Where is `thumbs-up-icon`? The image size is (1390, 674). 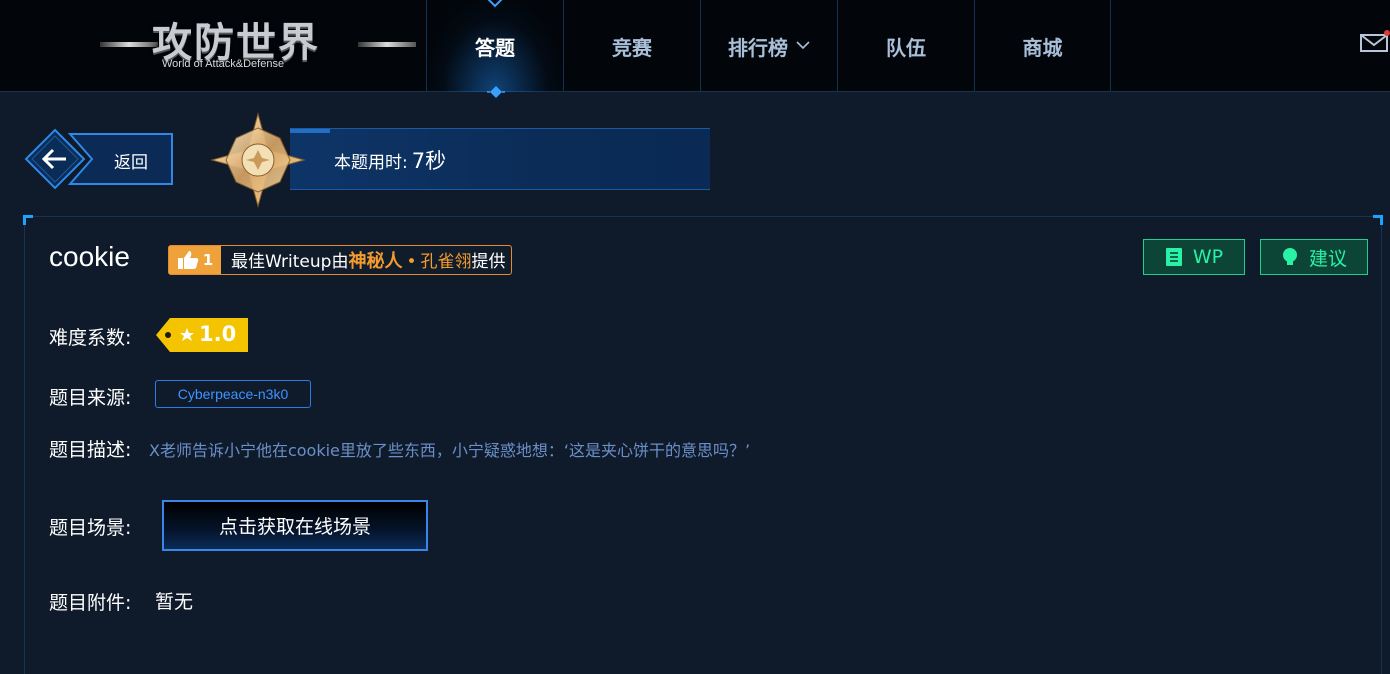 thumbs-up-icon is located at coordinates (188, 260).